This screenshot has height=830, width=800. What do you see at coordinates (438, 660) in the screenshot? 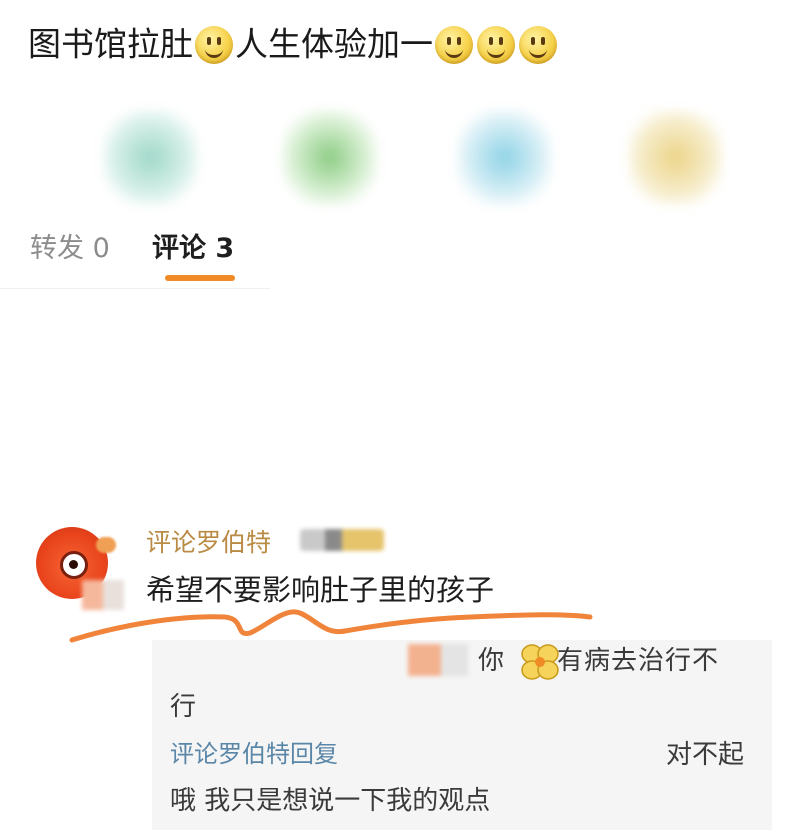
I see `reply-mosaic-redaction` at bounding box center [438, 660].